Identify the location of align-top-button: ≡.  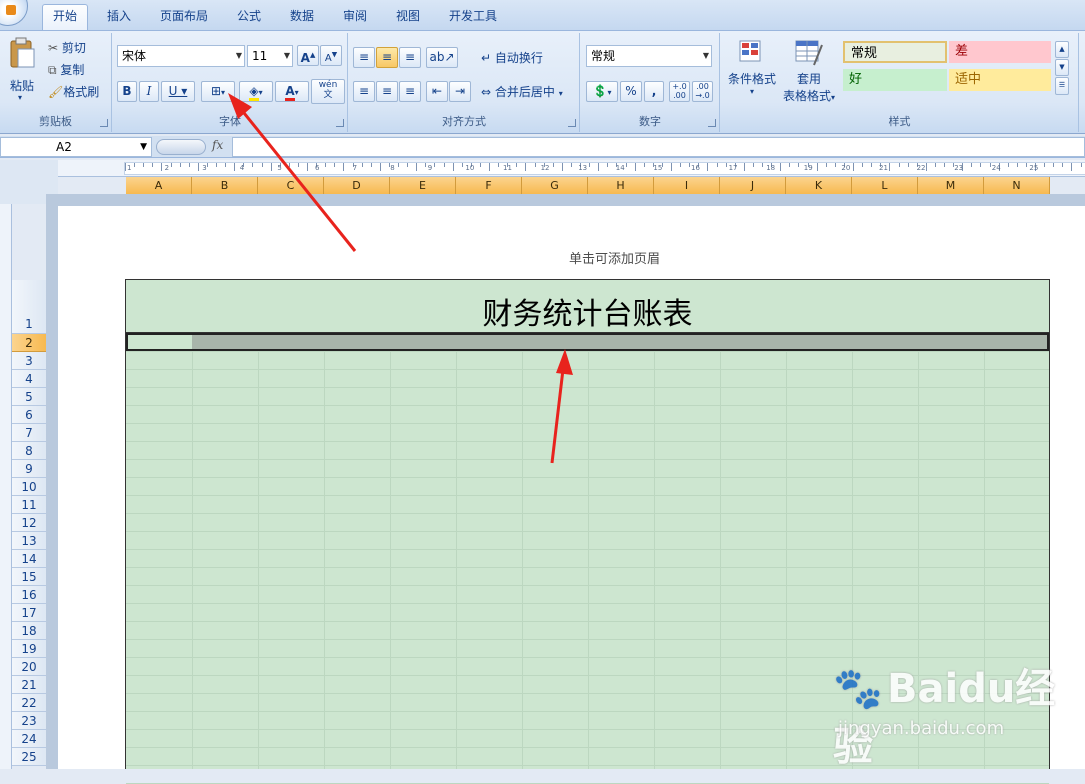
(364, 57).